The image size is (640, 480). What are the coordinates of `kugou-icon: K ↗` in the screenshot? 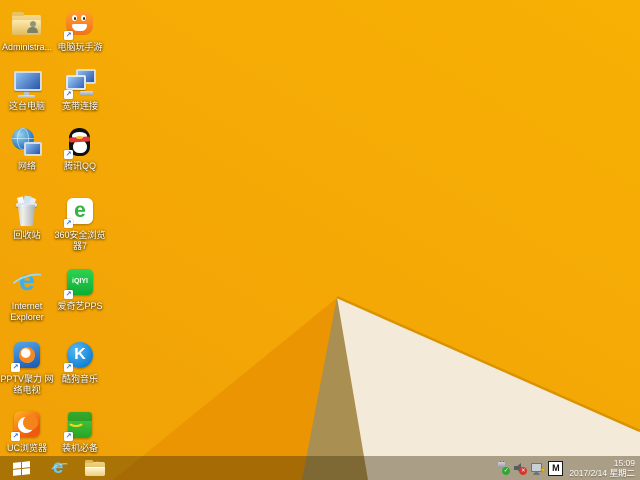 It's located at (80, 356).